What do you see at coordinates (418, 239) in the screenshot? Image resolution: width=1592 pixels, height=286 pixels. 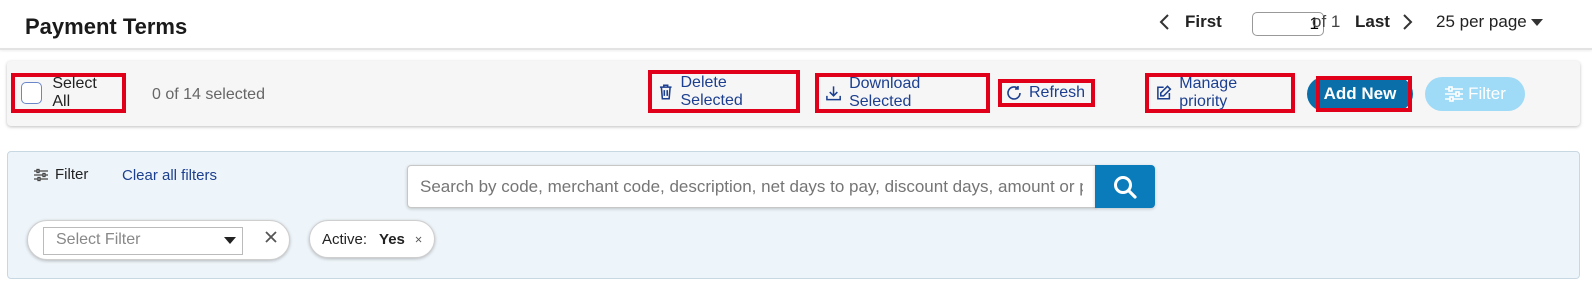 I see `chip-close-icon` at bounding box center [418, 239].